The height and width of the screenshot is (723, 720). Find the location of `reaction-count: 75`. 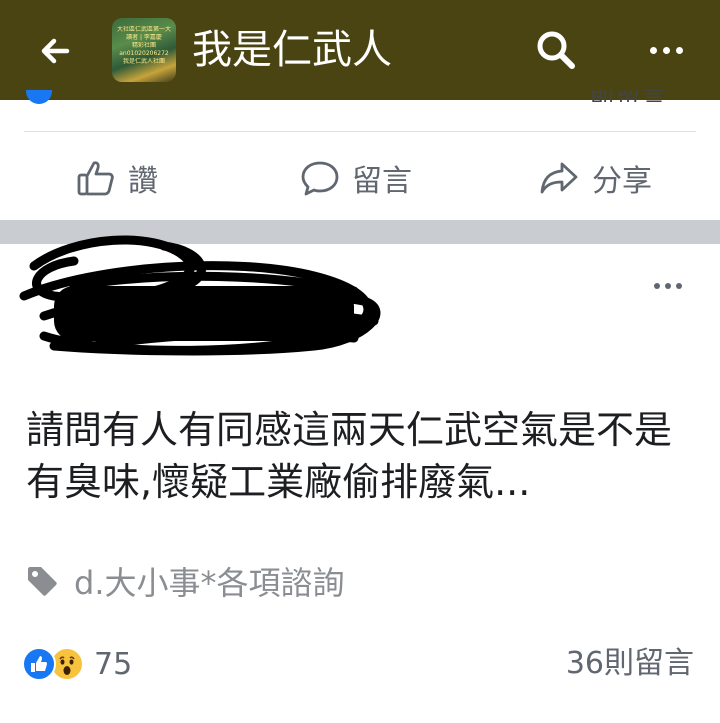

reaction-count: 75 is located at coordinates (113, 664).